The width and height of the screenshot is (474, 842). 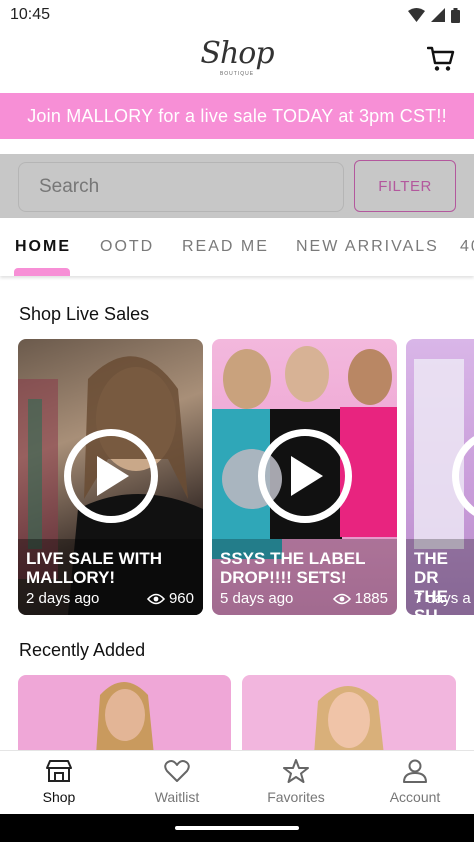 I want to click on card-age: 5 days ago, so click(x=257, y=598).